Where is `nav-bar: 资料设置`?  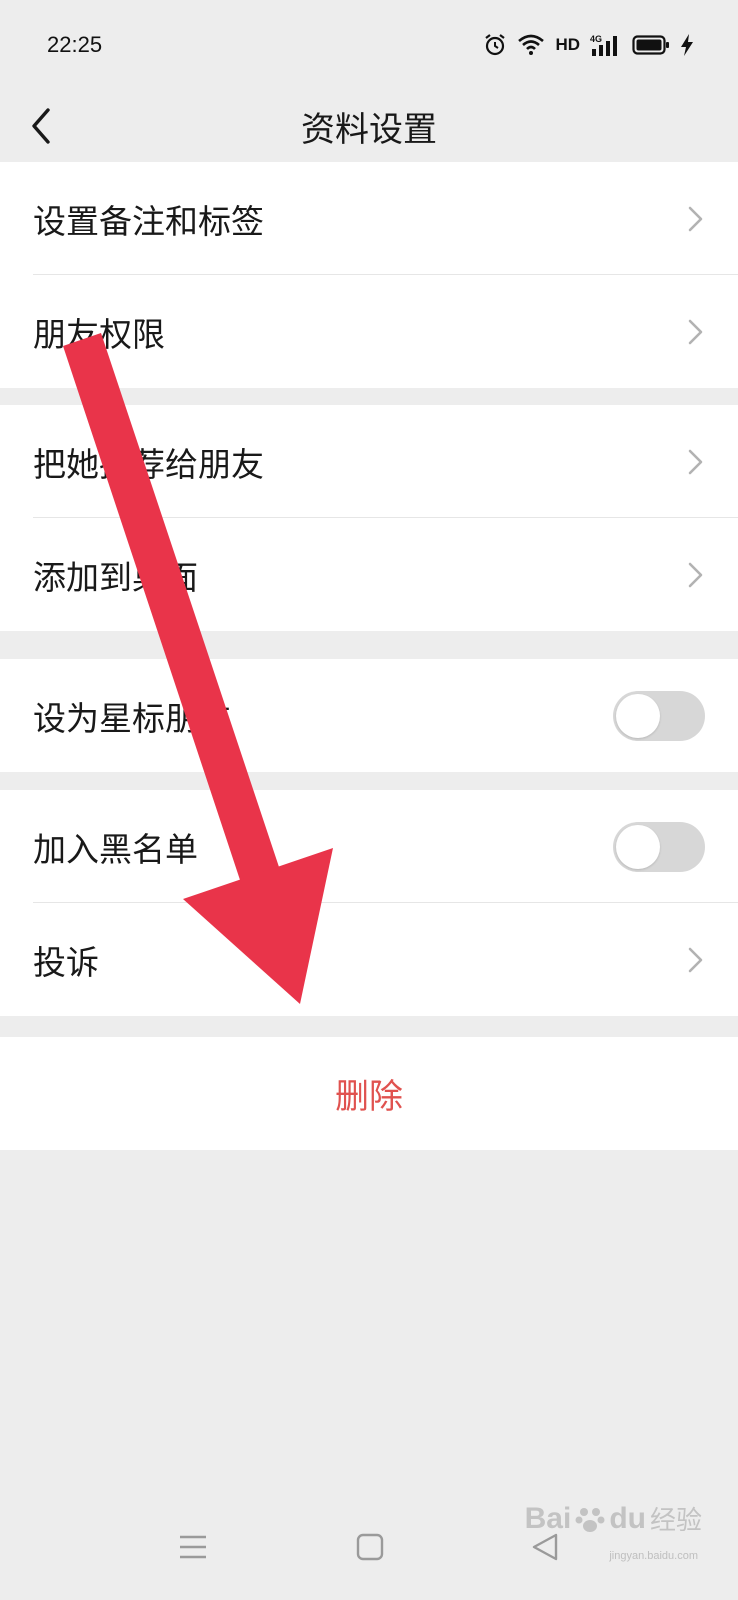 nav-bar: 资料设置 is located at coordinates (369, 126).